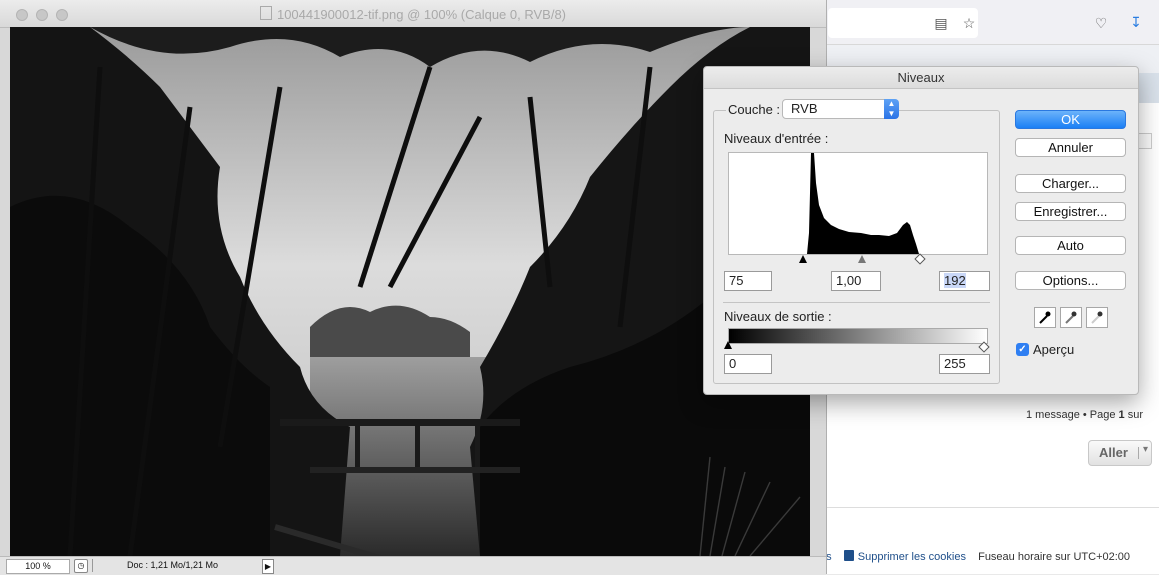 The width and height of the screenshot is (1159, 575). I want to click on histogram, so click(858, 203).